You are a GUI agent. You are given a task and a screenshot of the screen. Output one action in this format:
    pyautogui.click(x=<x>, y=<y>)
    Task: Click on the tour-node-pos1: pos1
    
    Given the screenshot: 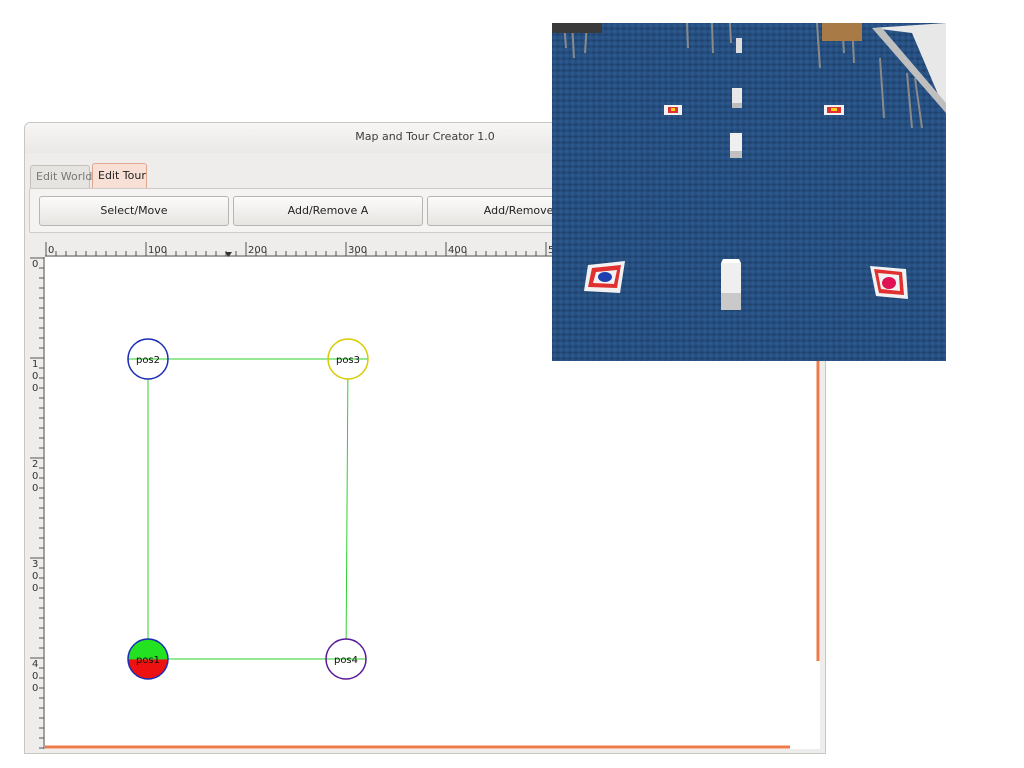 What is the action you would take?
    pyautogui.click(x=148, y=659)
    